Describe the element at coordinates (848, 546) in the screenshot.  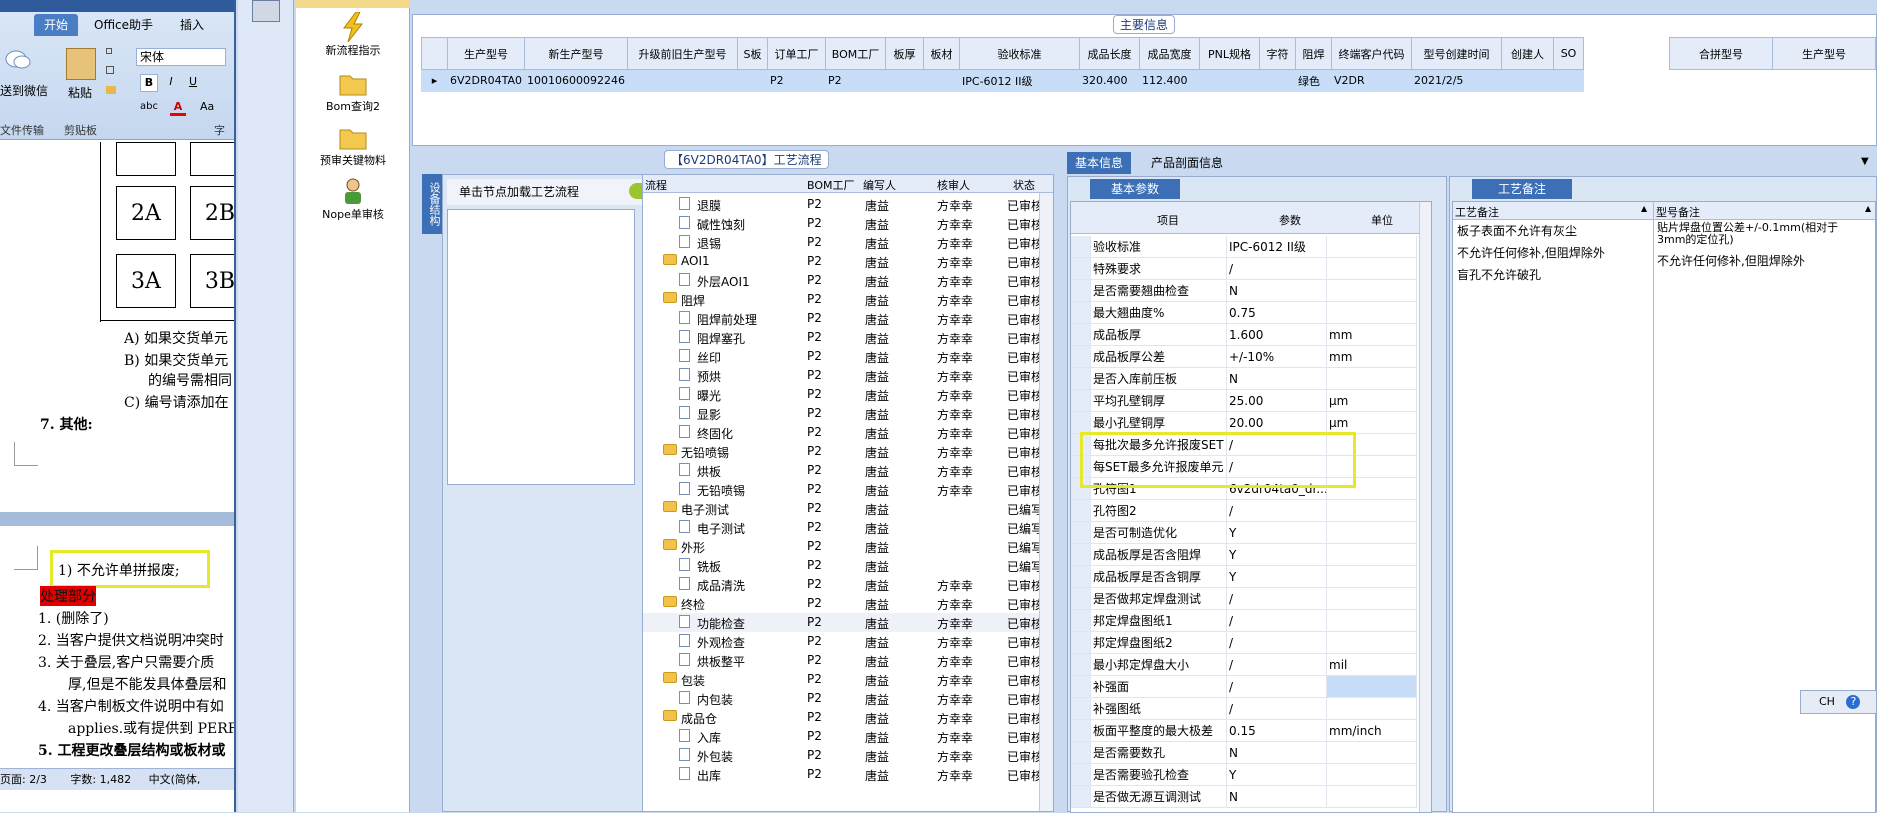
I see `flow-row: 外形 P2 唐益 已编写` at that location.